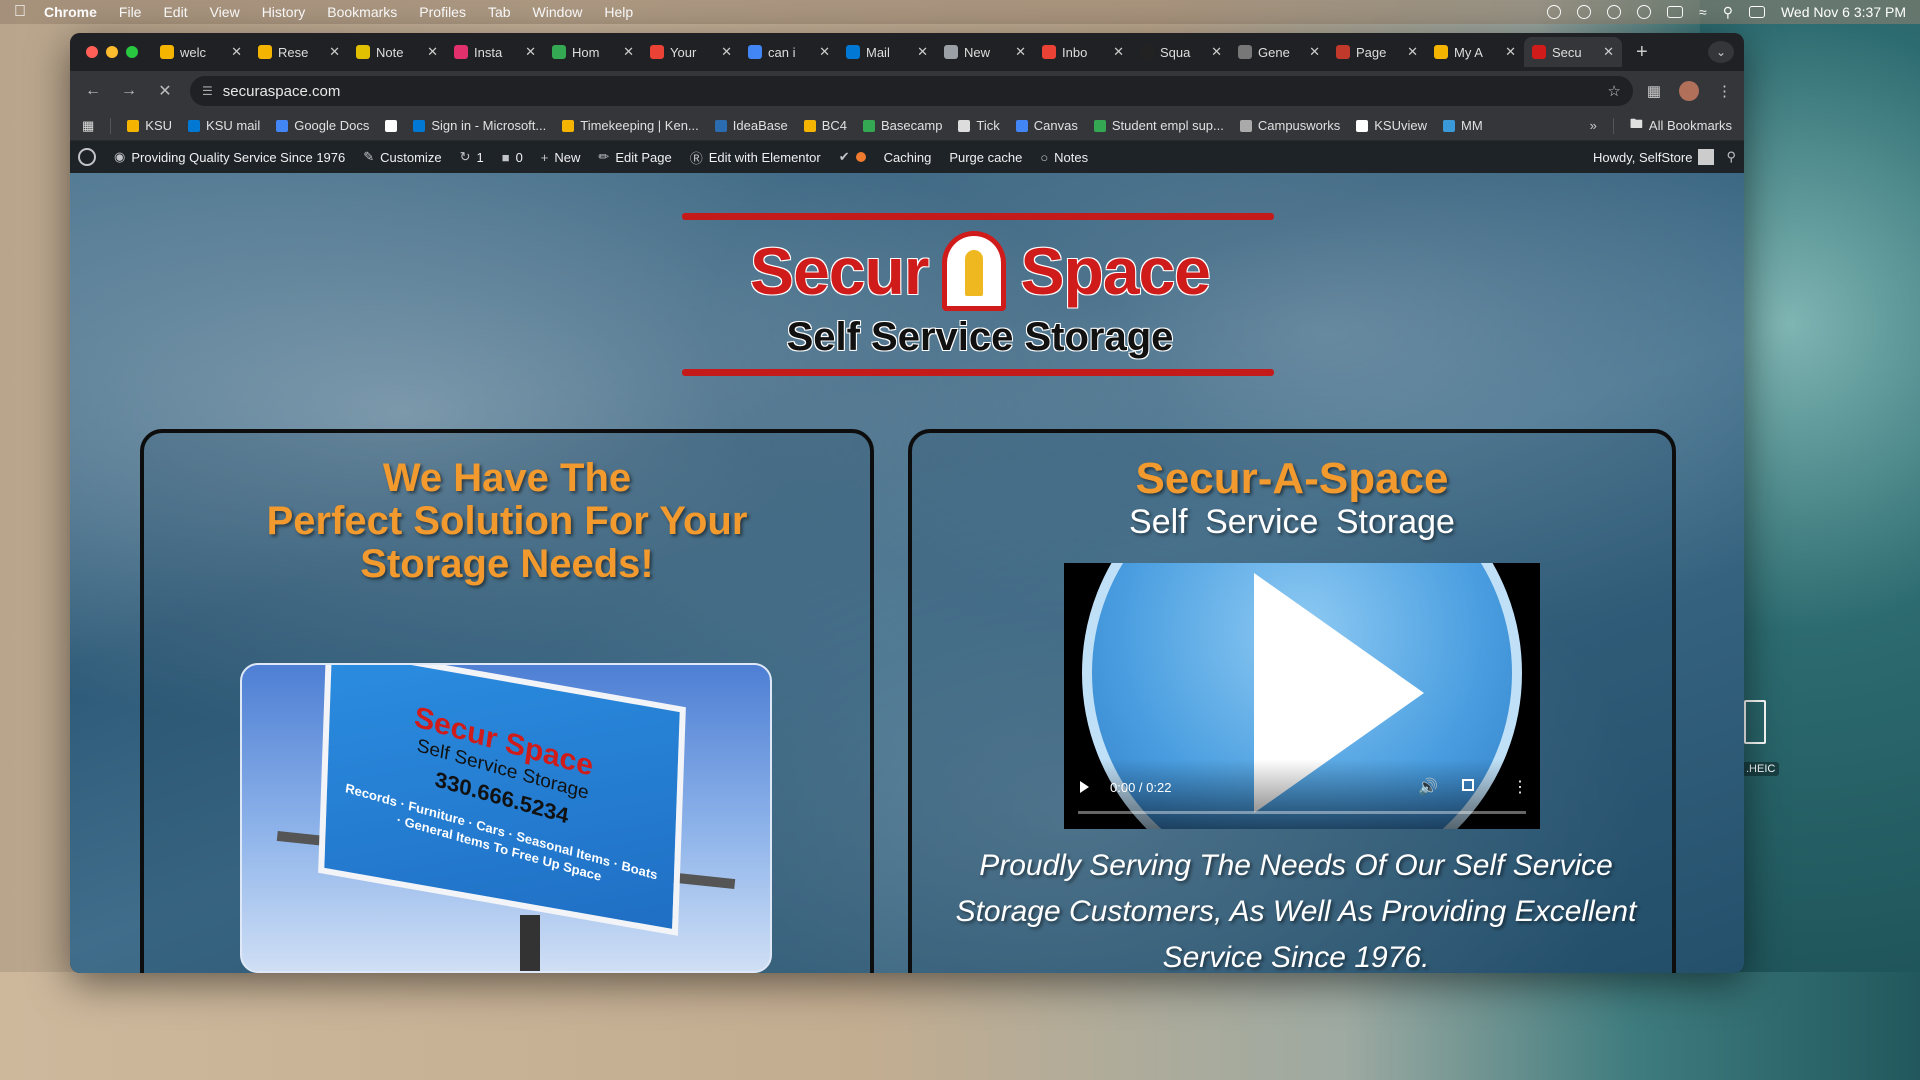 This screenshot has width=1920, height=1080. What do you see at coordinates (129, 91) in the screenshot?
I see `forward-icon: →` at bounding box center [129, 91].